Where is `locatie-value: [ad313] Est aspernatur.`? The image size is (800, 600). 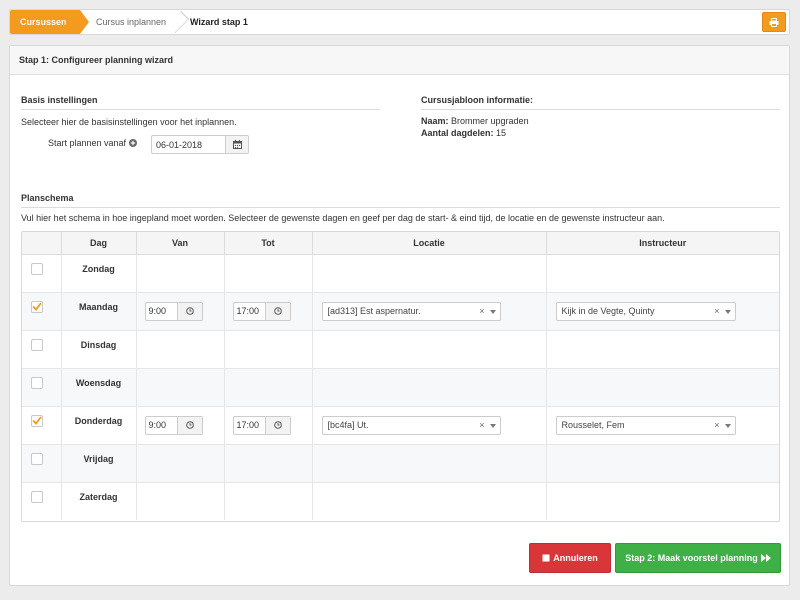 locatie-value: [ad313] Est aspernatur. is located at coordinates (374, 311).